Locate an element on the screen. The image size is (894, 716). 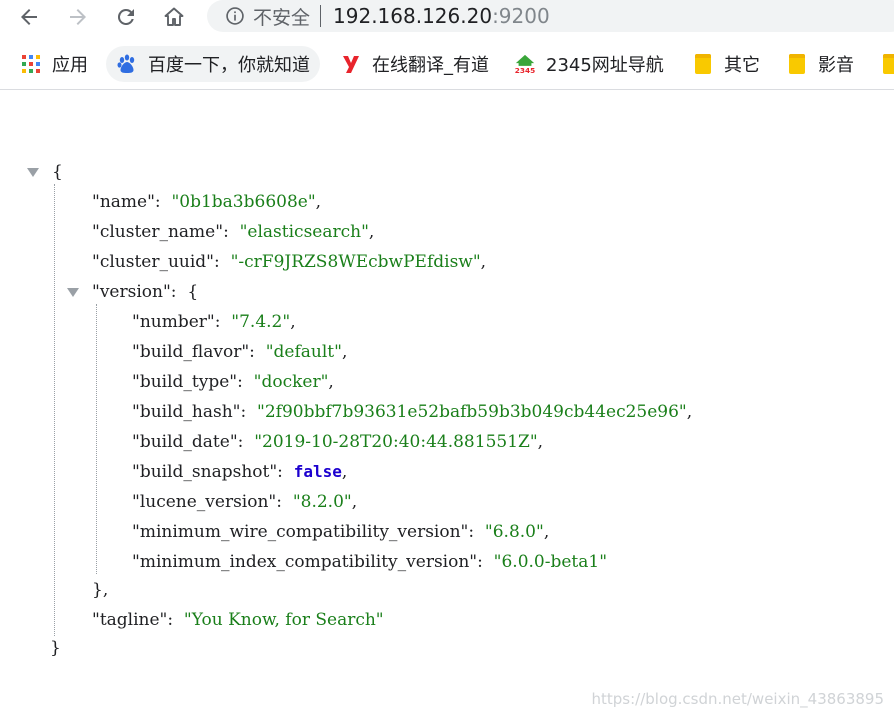
2345-house-icon: 2345 is located at coordinates (525, 64).